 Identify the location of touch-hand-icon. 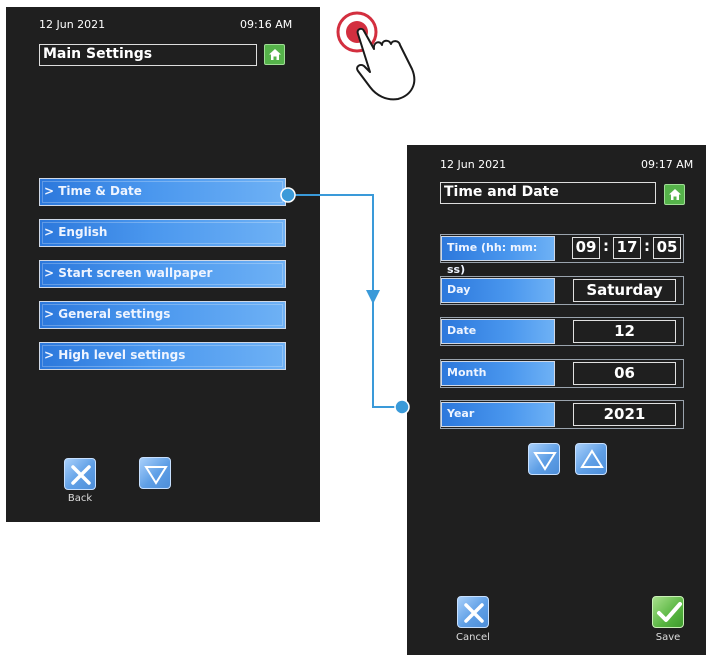
(376, 56).